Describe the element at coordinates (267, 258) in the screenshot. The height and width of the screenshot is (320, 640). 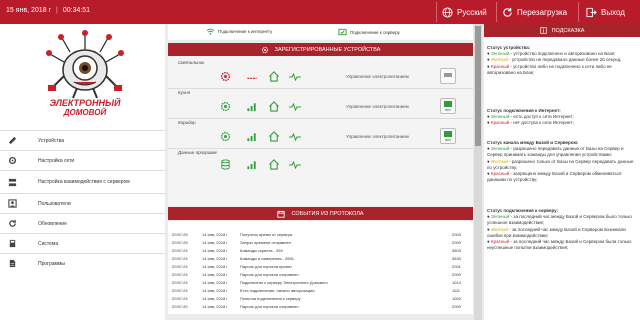
I see `event-text: Команды и измерения - 2651` at that location.